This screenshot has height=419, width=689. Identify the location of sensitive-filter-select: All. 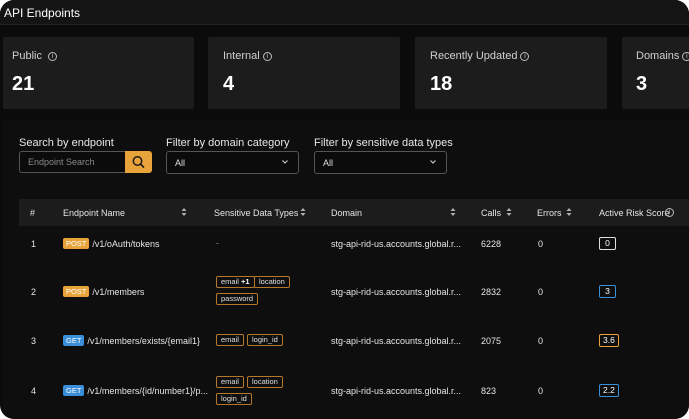
(380, 162).